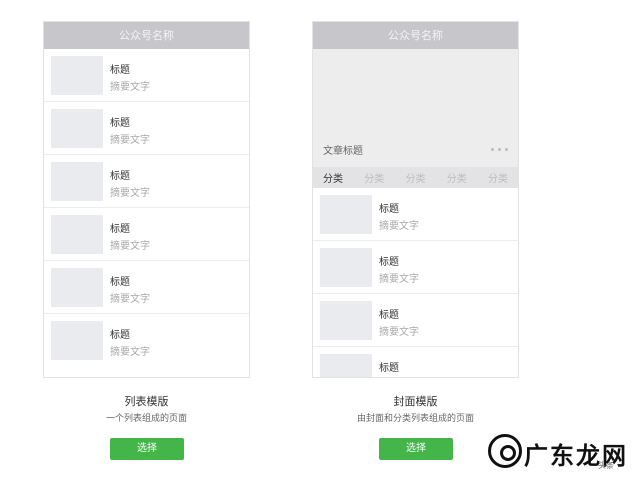  I want to click on category-bar: 分类 分类 分类 分类 分类, so click(415, 177).